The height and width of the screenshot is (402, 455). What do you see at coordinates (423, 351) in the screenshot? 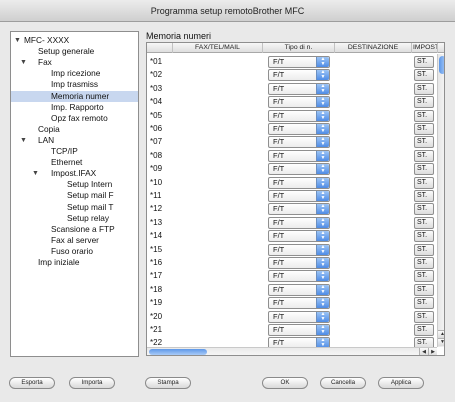
I see `scroll-left-arrow-icon: ◀` at bounding box center [423, 351].